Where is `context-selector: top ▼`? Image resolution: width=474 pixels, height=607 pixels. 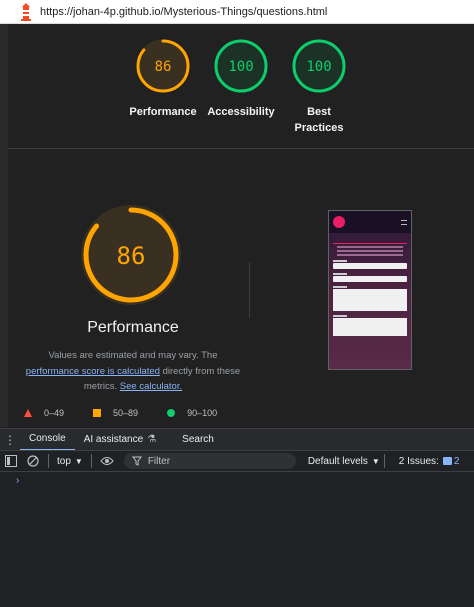 context-selector: top ▼ is located at coordinates (70, 461).